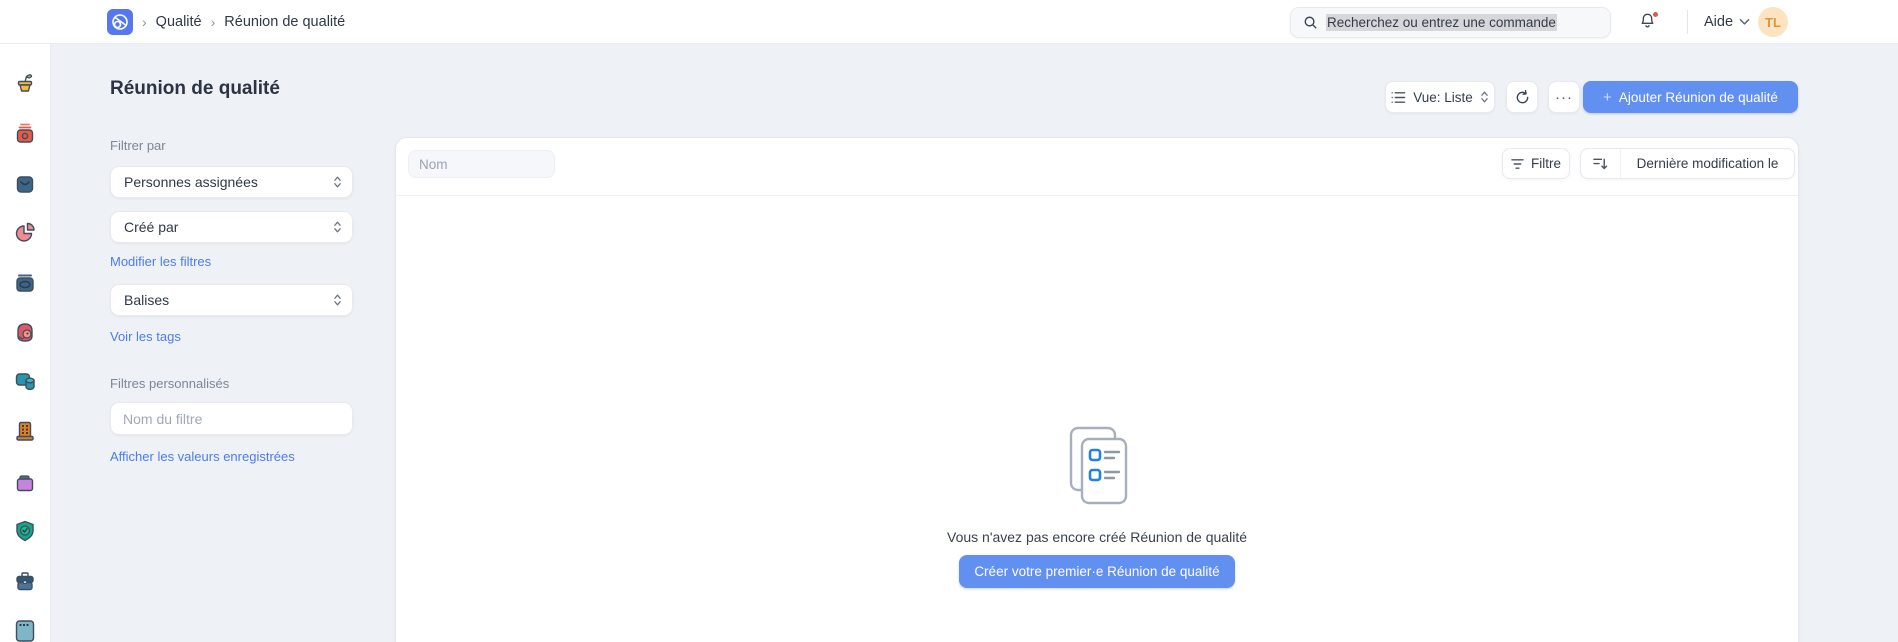 Image resolution: width=1898 pixels, height=642 pixels. I want to click on sort-button: Dernière modification le, so click(1687, 163).